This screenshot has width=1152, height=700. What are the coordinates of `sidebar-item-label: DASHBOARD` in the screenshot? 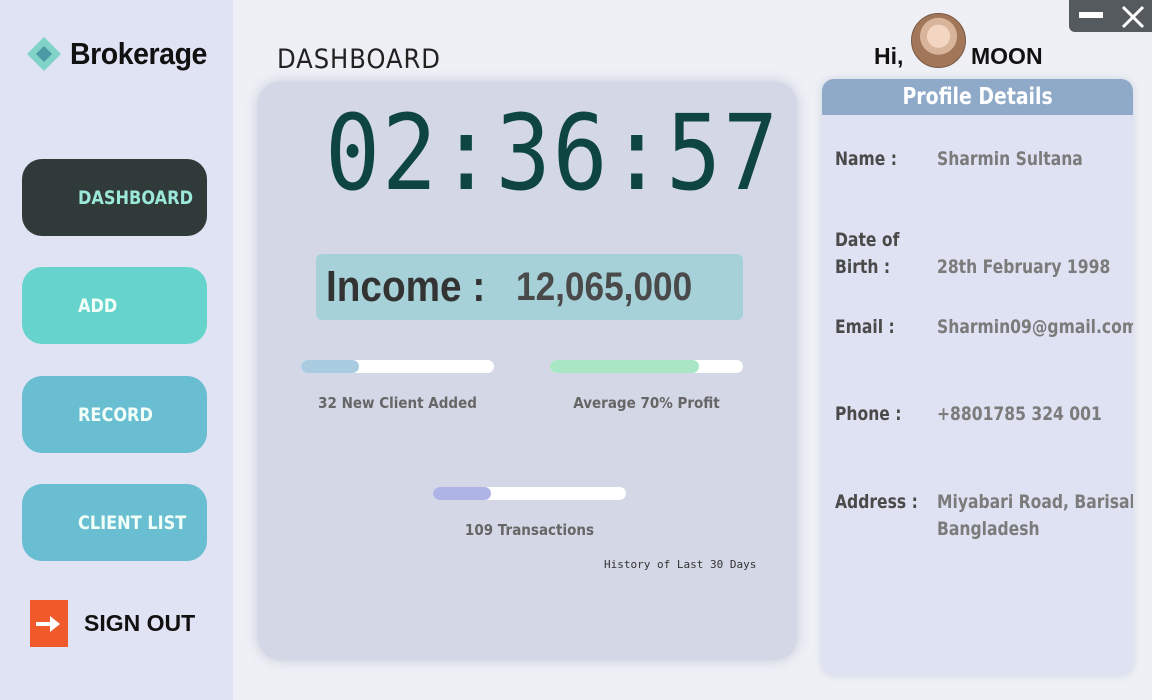 It's located at (136, 197).